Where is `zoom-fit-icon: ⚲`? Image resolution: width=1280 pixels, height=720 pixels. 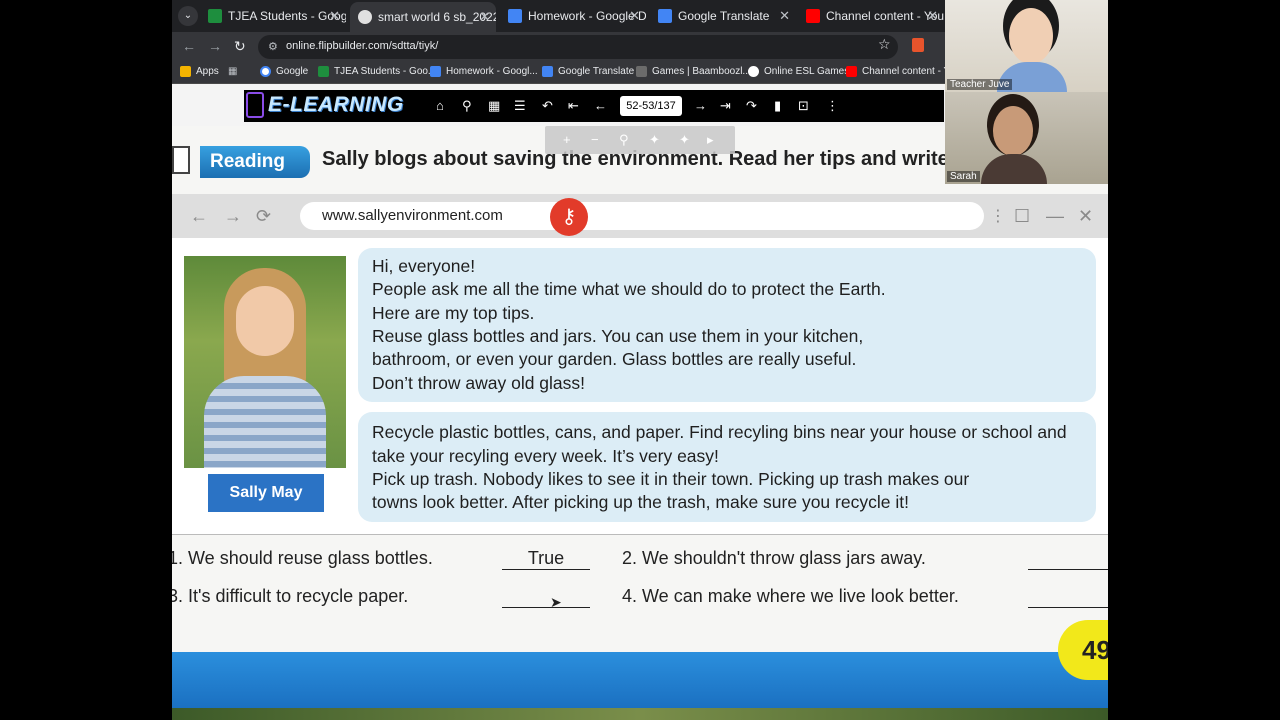
zoom-fit-icon: ⚲ is located at coordinates (624, 140).